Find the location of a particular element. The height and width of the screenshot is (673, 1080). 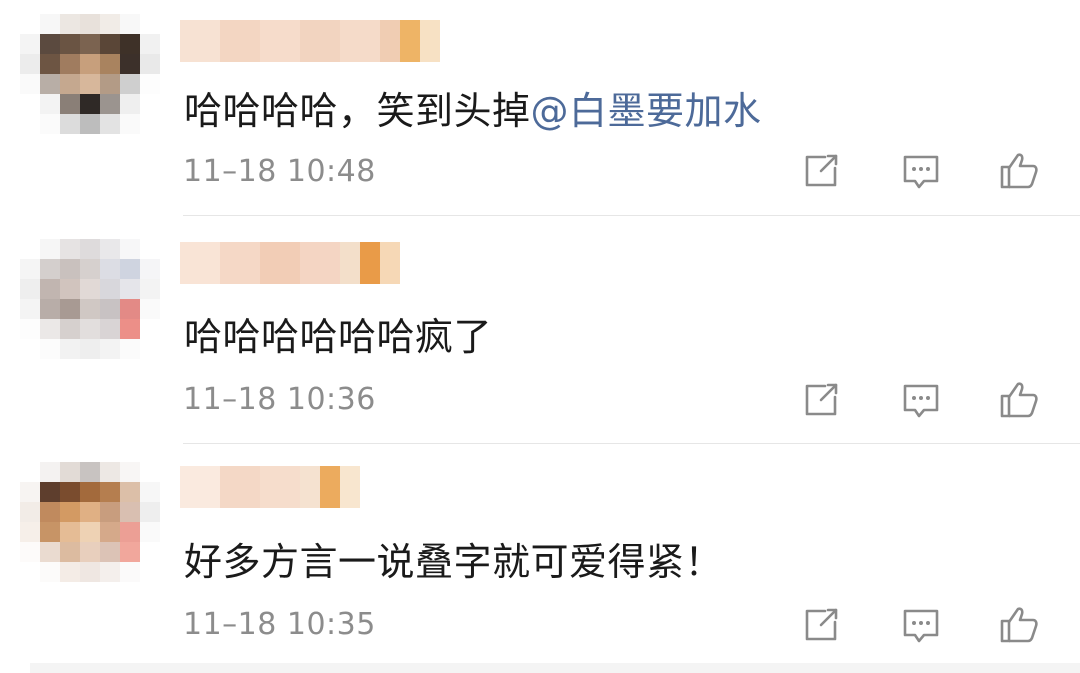

comment-body: 好多方言一说叠字就可爱得紧！ is located at coordinates (454, 562).